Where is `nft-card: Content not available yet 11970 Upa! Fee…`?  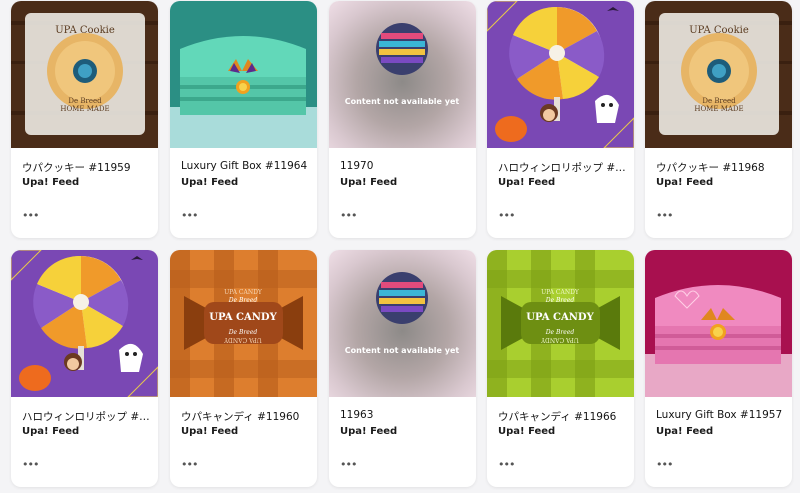 nft-card: Content not available yet 11970 Upa! Fee… is located at coordinates (402, 119).